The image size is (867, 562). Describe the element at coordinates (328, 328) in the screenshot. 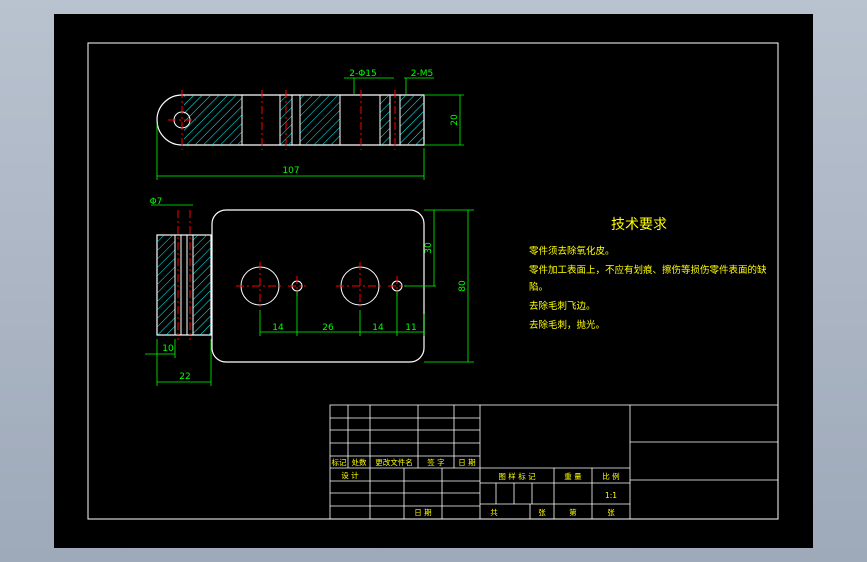

I see `dim-26: 26` at that location.